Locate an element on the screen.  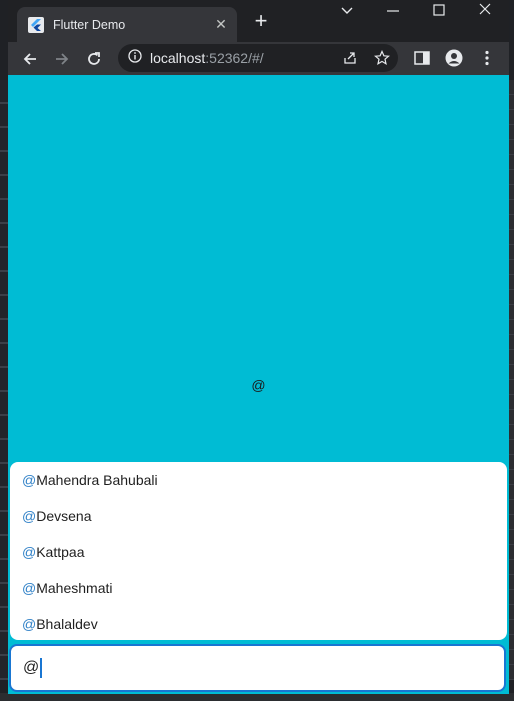
suggestion-name: Mahendra Bahubali is located at coordinates (97, 480).